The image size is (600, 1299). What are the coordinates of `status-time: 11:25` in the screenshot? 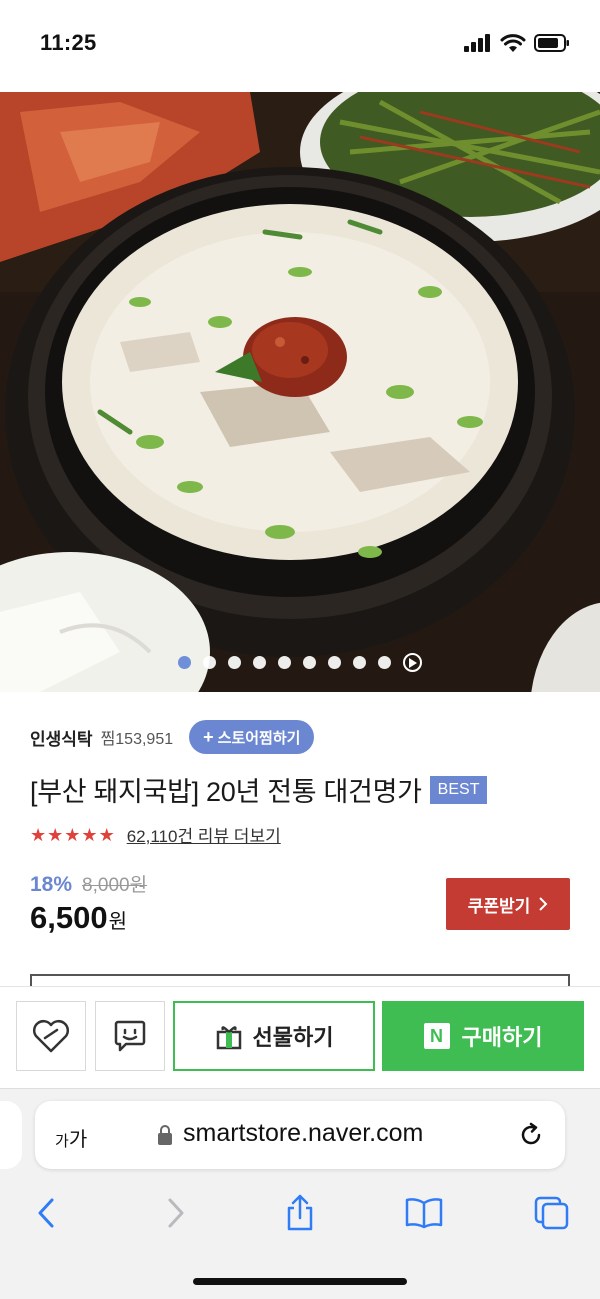 It's located at (68, 42).